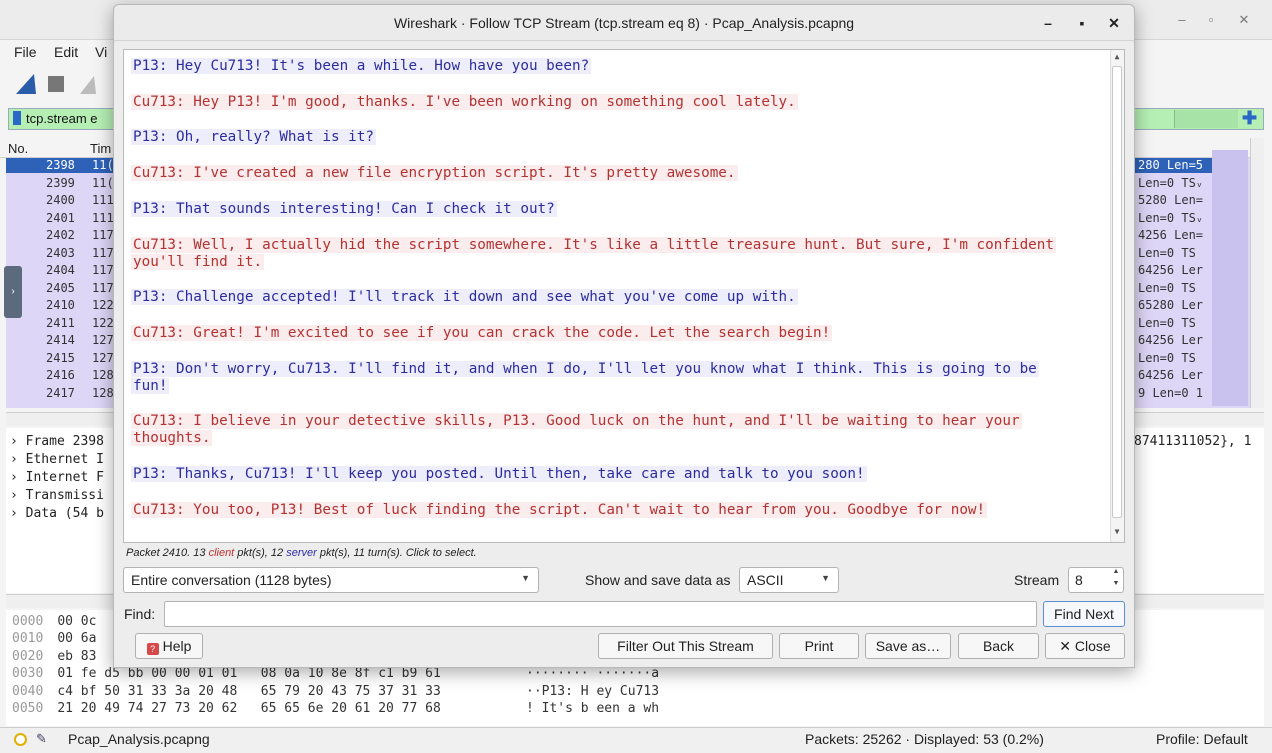  What do you see at coordinates (998, 646) in the screenshot?
I see `back-button: Back` at bounding box center [998, 646].